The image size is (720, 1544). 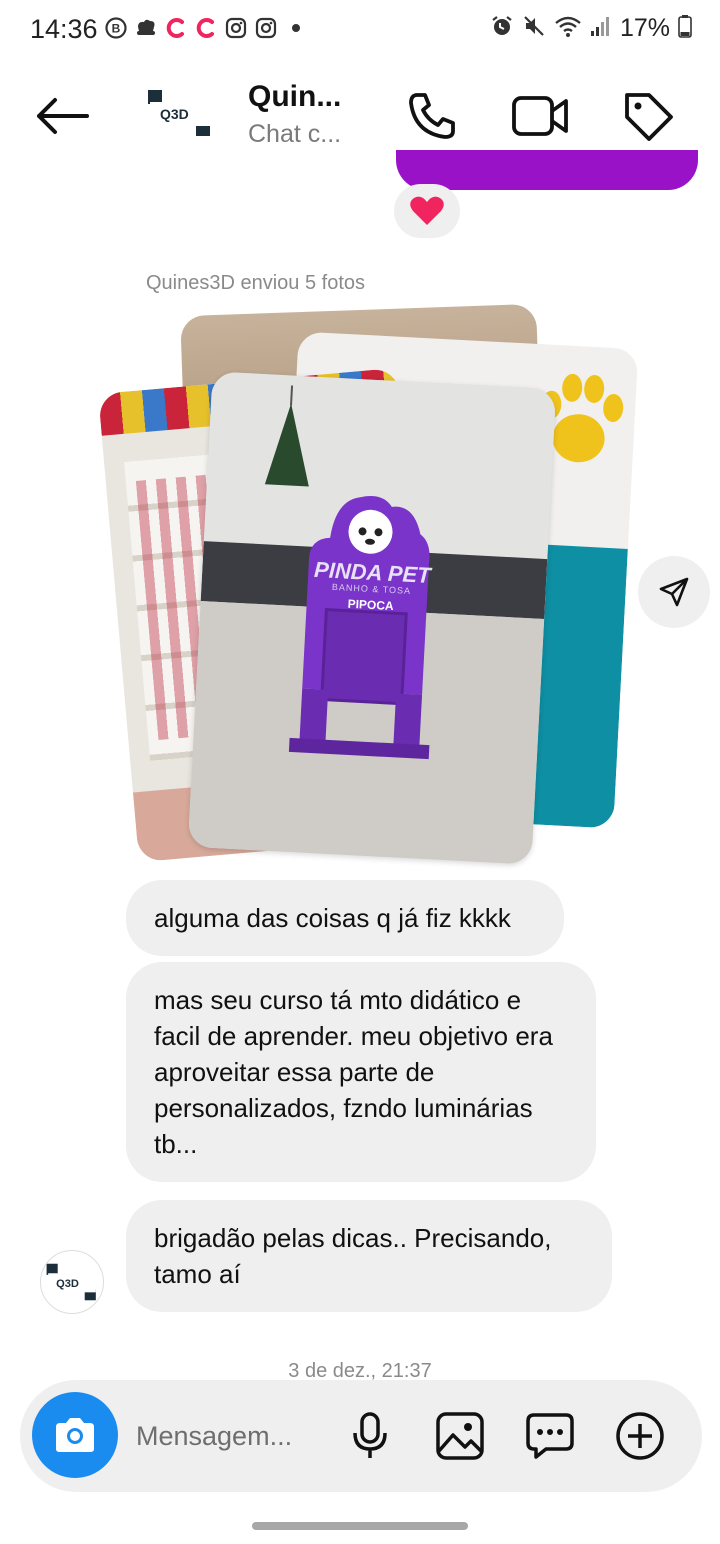 I want to click on heart-icon, so click(x=427, y=210).